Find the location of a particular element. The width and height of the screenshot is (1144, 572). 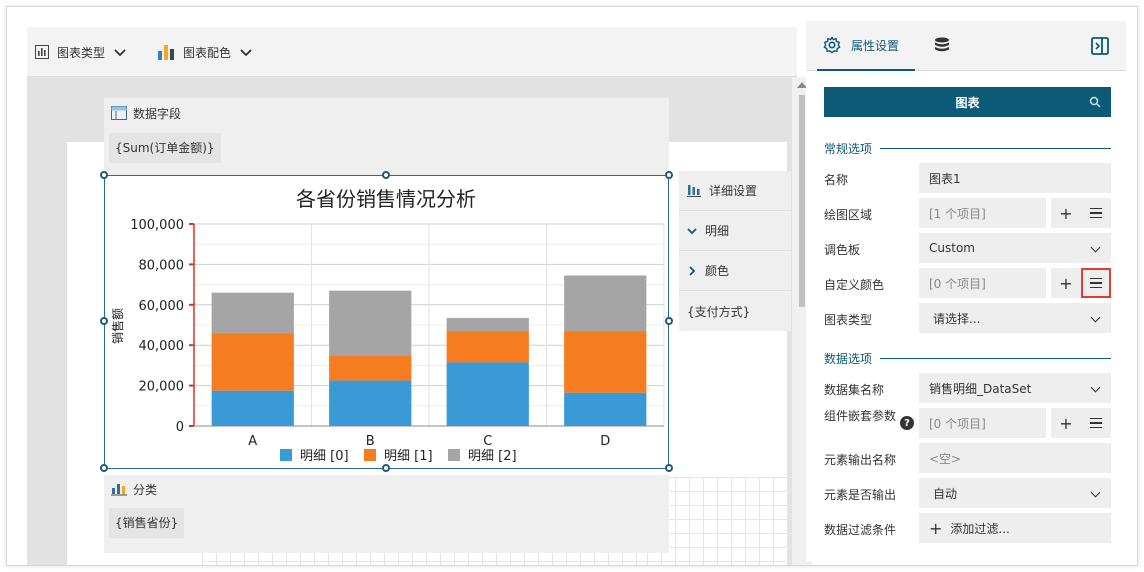

resize-handle-top is located at coordinates (386, 175).